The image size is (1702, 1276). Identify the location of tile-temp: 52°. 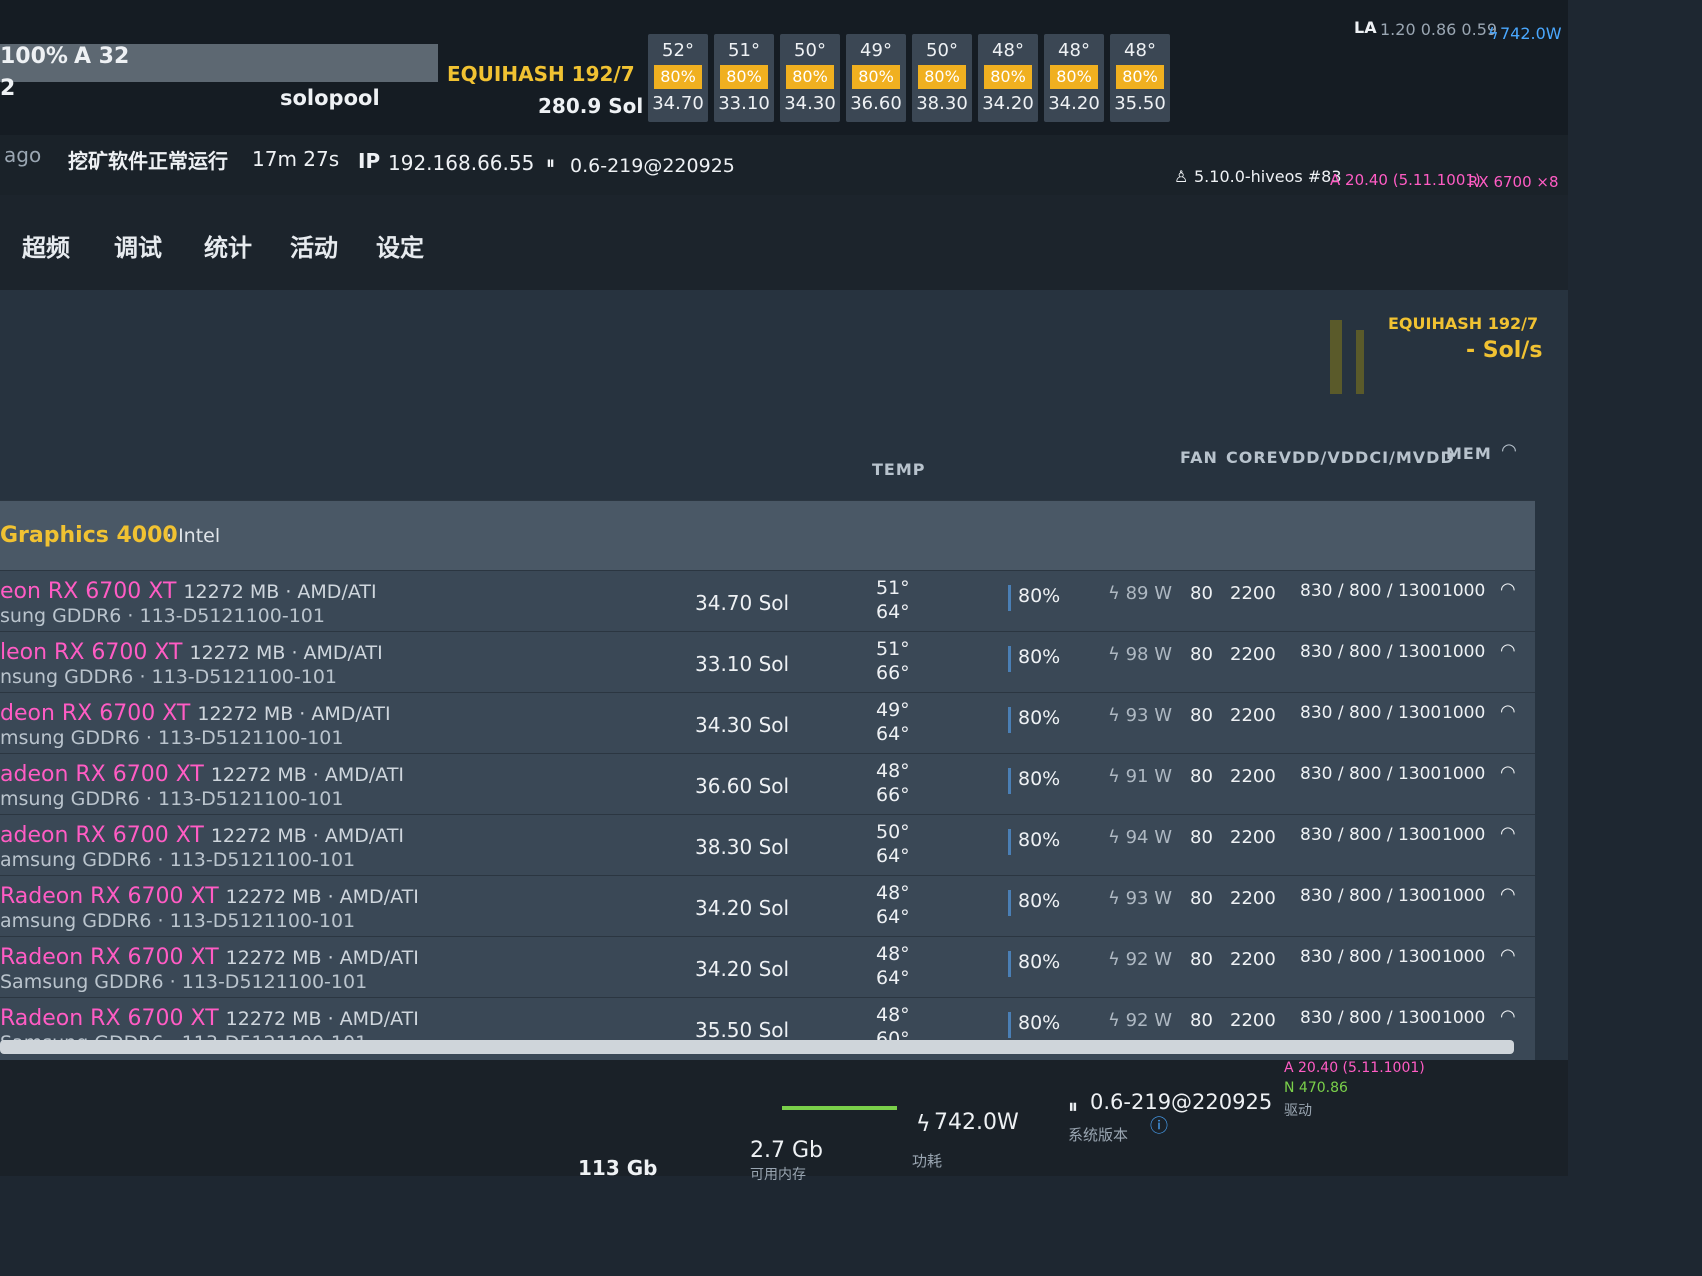
(678, 50).